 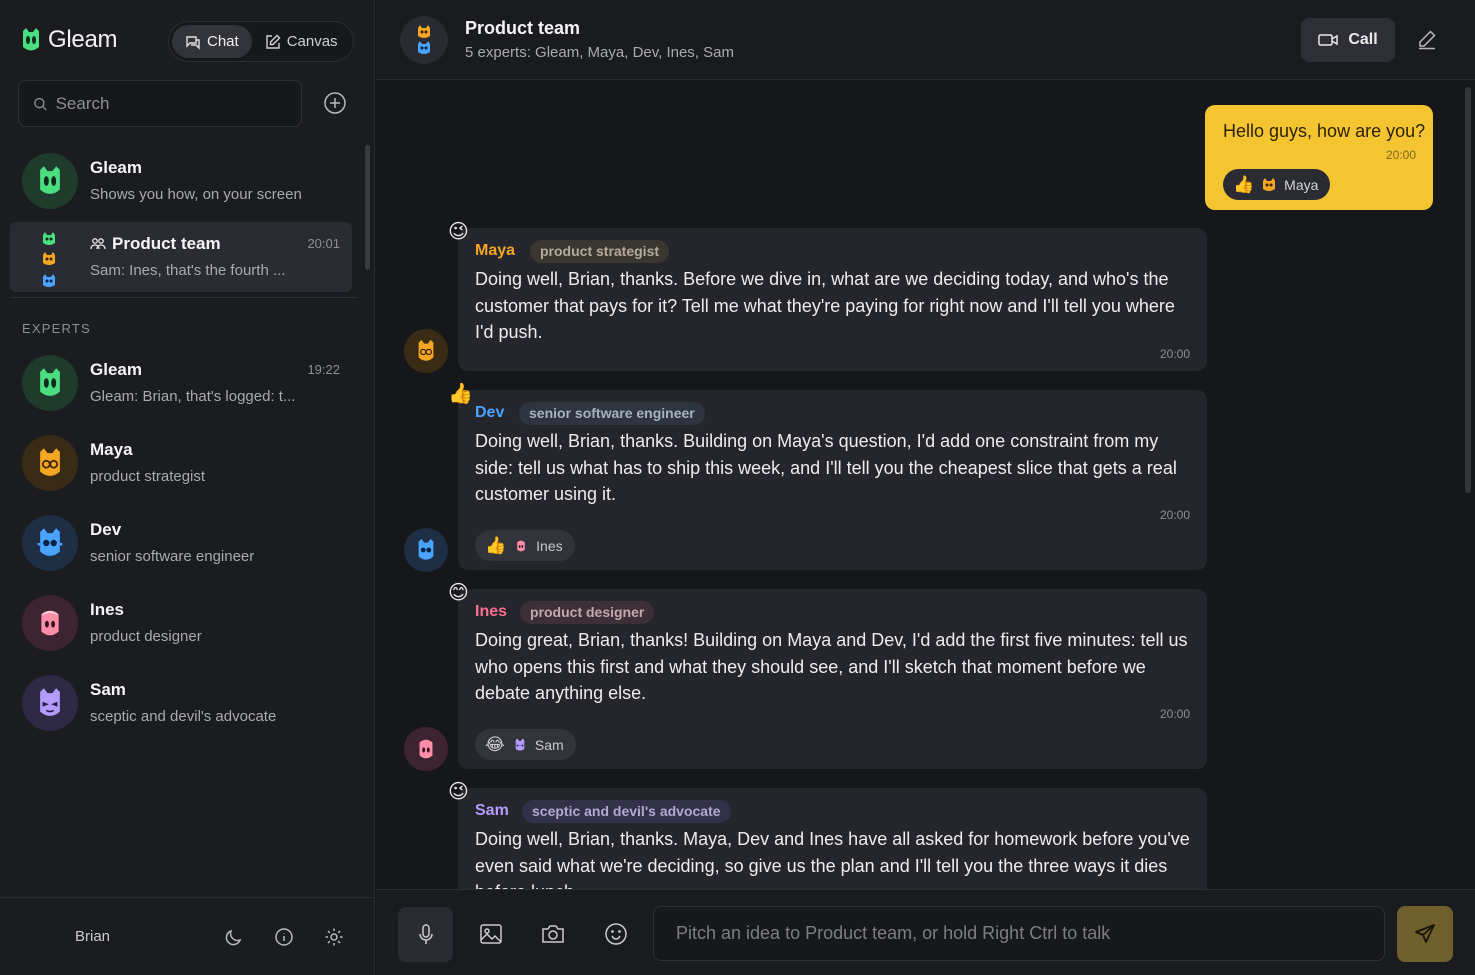 What do you see at coordinates (495, 250) in the screenshot?
I see `message-author: Maya` at bounding box center [495, 250].